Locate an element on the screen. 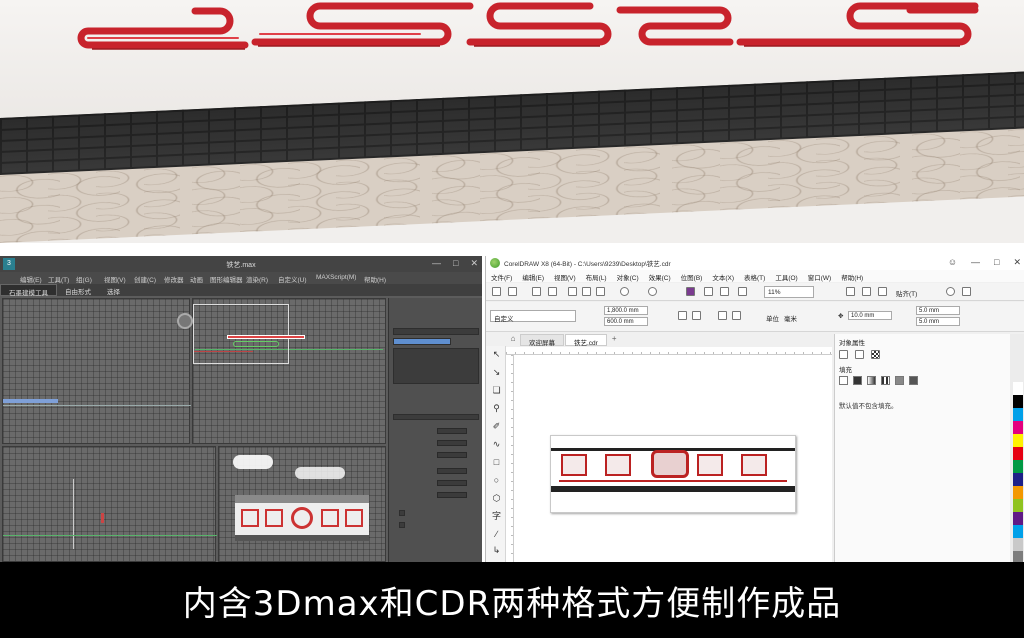 This screenshot has width=1024, height=638. options-gear-icon is located at coordinates (950, 291).